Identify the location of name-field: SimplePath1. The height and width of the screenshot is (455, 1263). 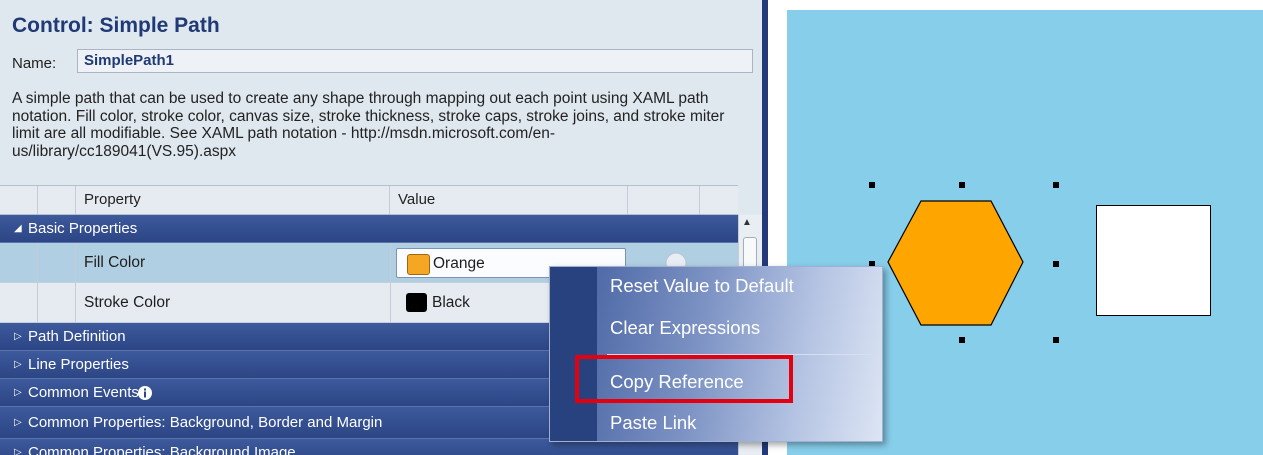
(415, 61).